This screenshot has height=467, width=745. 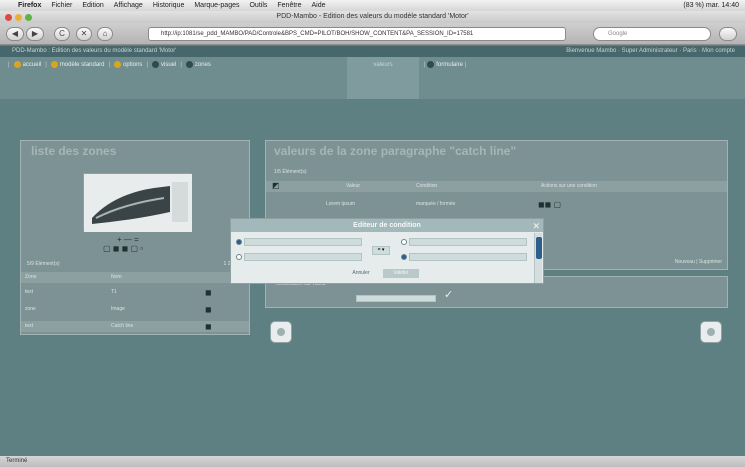 I want to click on cancel-button: Annuler, so click(x=361, y=273).